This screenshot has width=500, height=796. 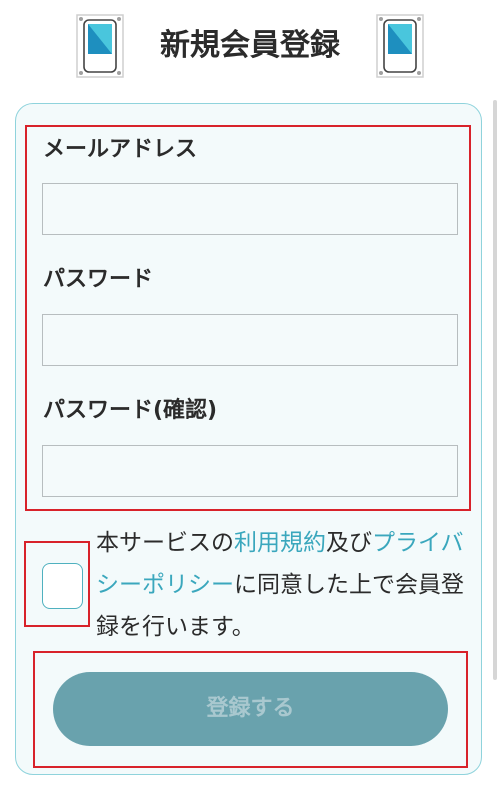 I want to click on register-button: 登録する, so click(x=250, y=709).